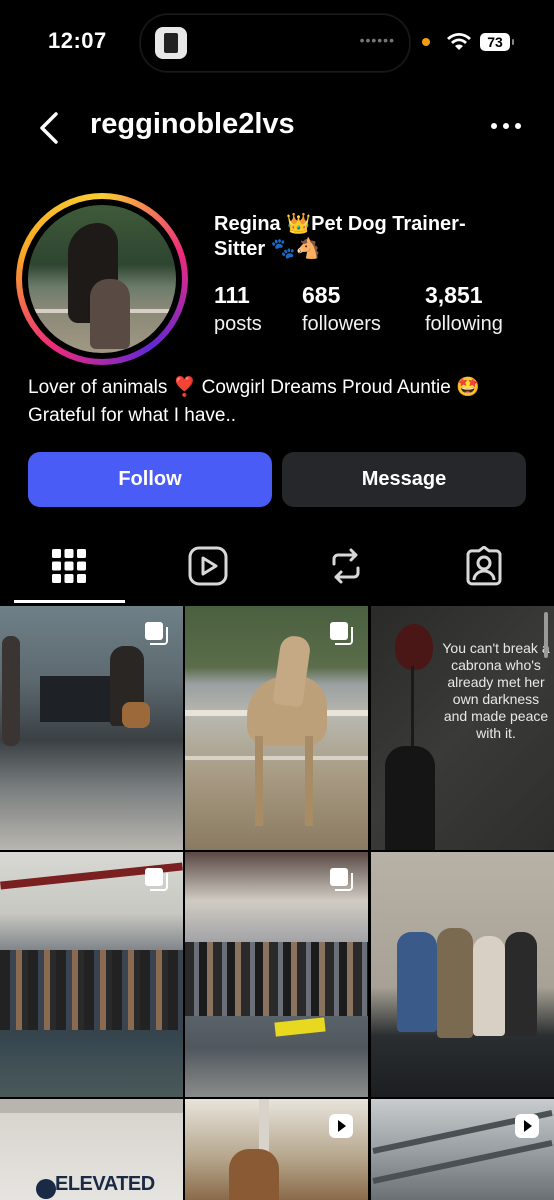  I want to click on profile-display-name: Regina 👑Pet Dog Trainer-Sitter 🐾🐴, so click(340, 236).